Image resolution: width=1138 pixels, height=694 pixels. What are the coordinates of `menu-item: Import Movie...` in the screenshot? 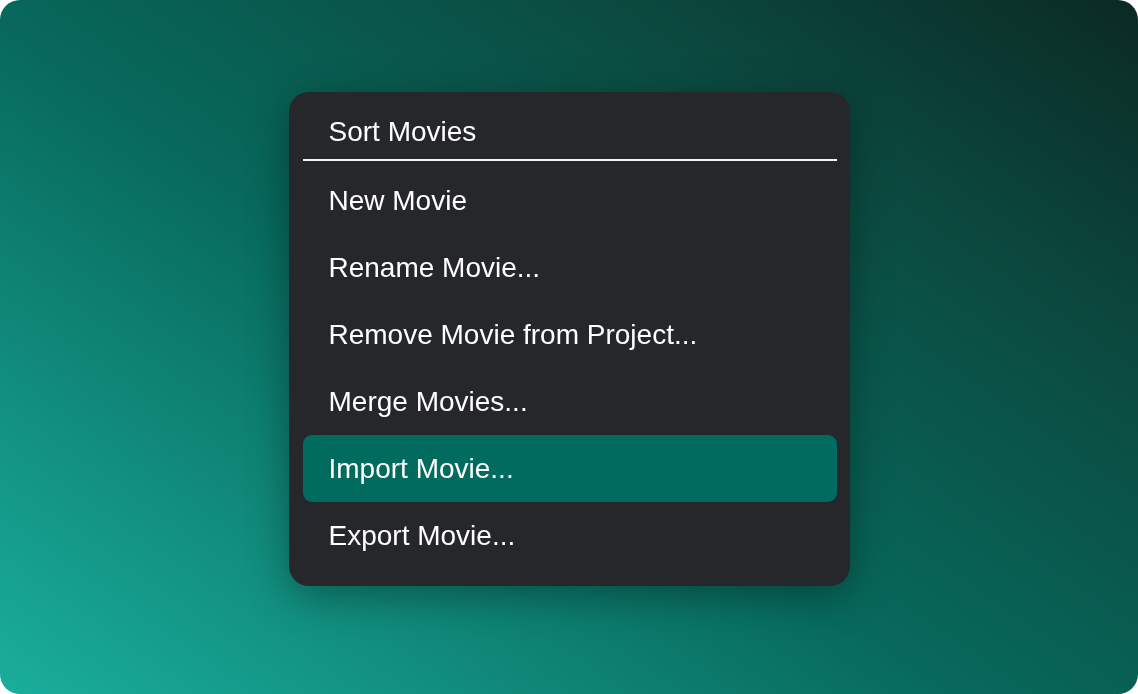 It's located at (569, 468).